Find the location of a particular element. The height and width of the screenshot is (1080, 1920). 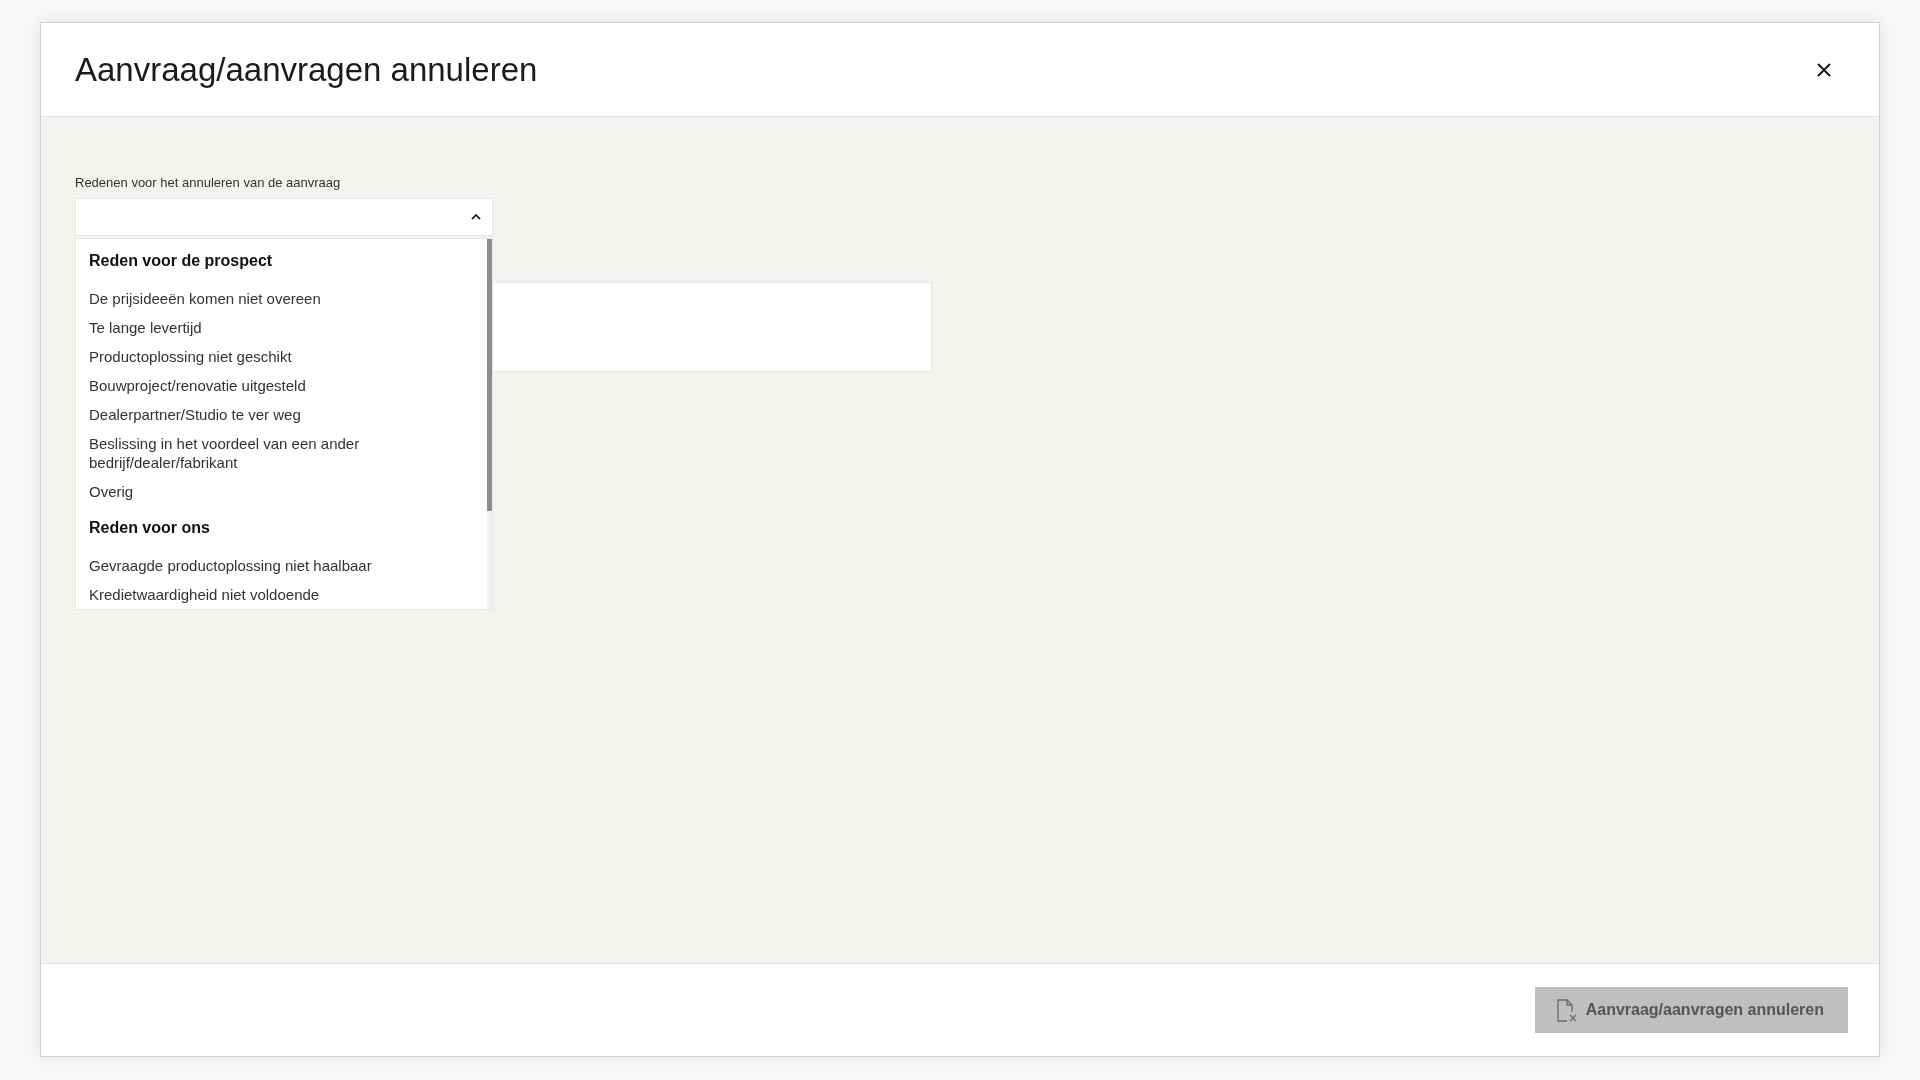

close-icon is located at coordinates (1824, 69).